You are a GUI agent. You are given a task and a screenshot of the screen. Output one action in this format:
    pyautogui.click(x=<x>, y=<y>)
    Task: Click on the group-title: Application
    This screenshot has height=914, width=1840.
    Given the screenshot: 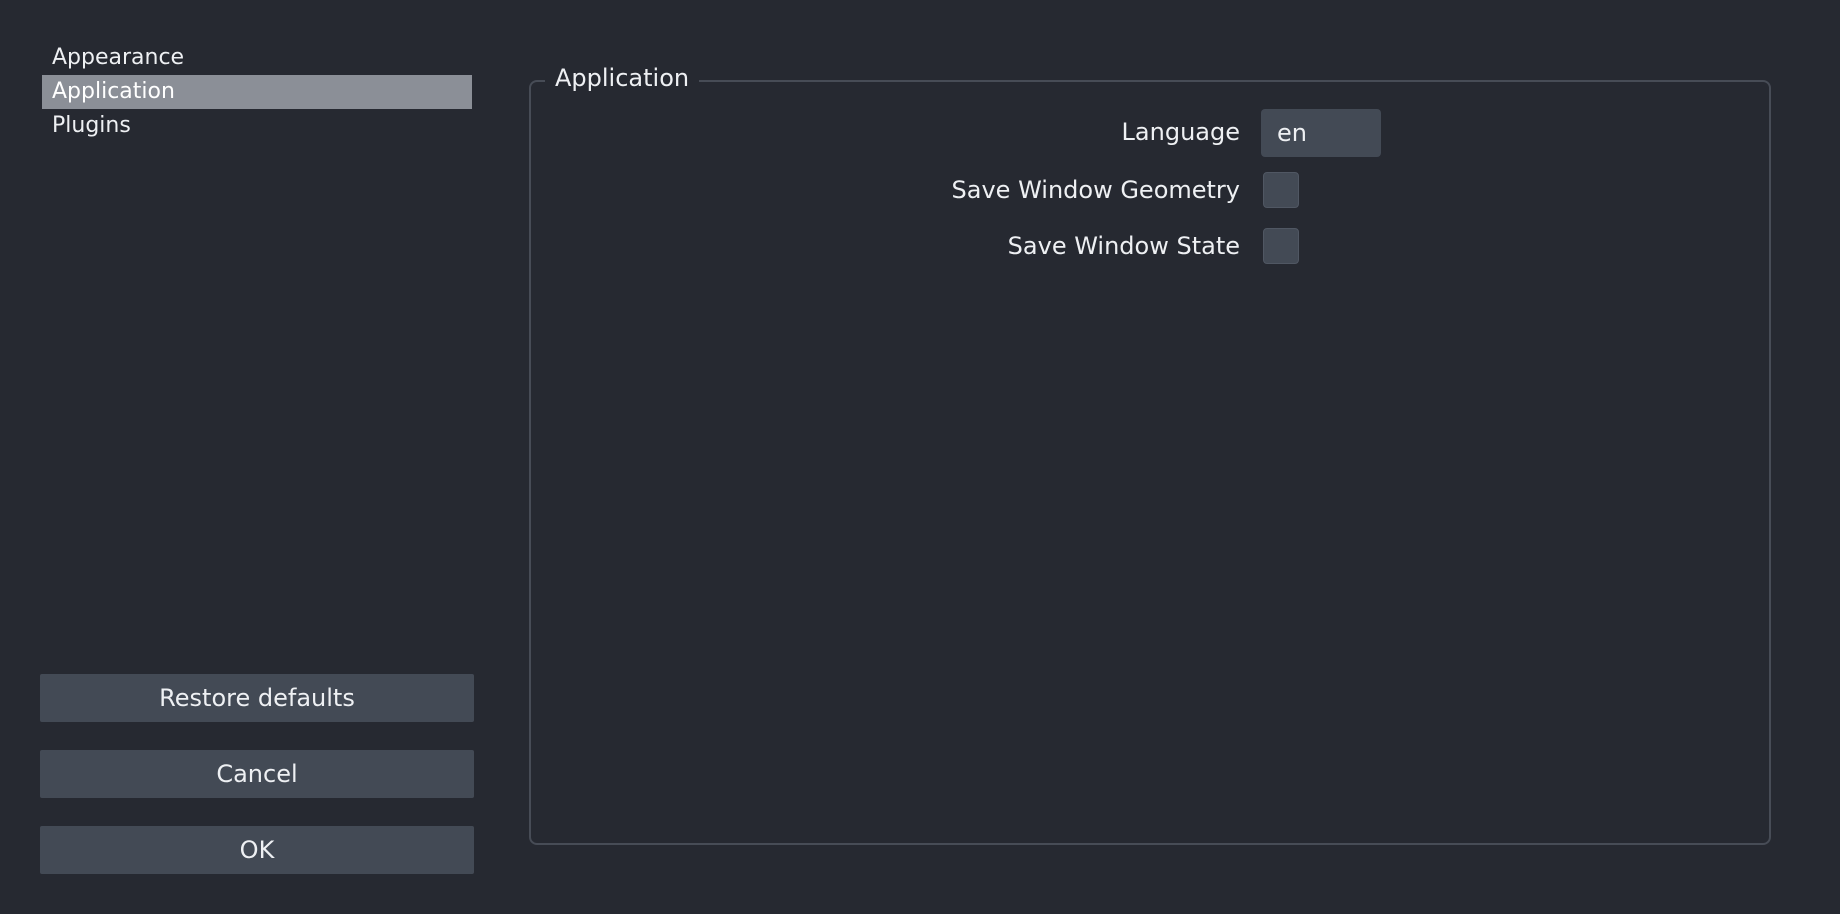 What is the action you would take?
    pyautogui.click(x=622, y=78)
    